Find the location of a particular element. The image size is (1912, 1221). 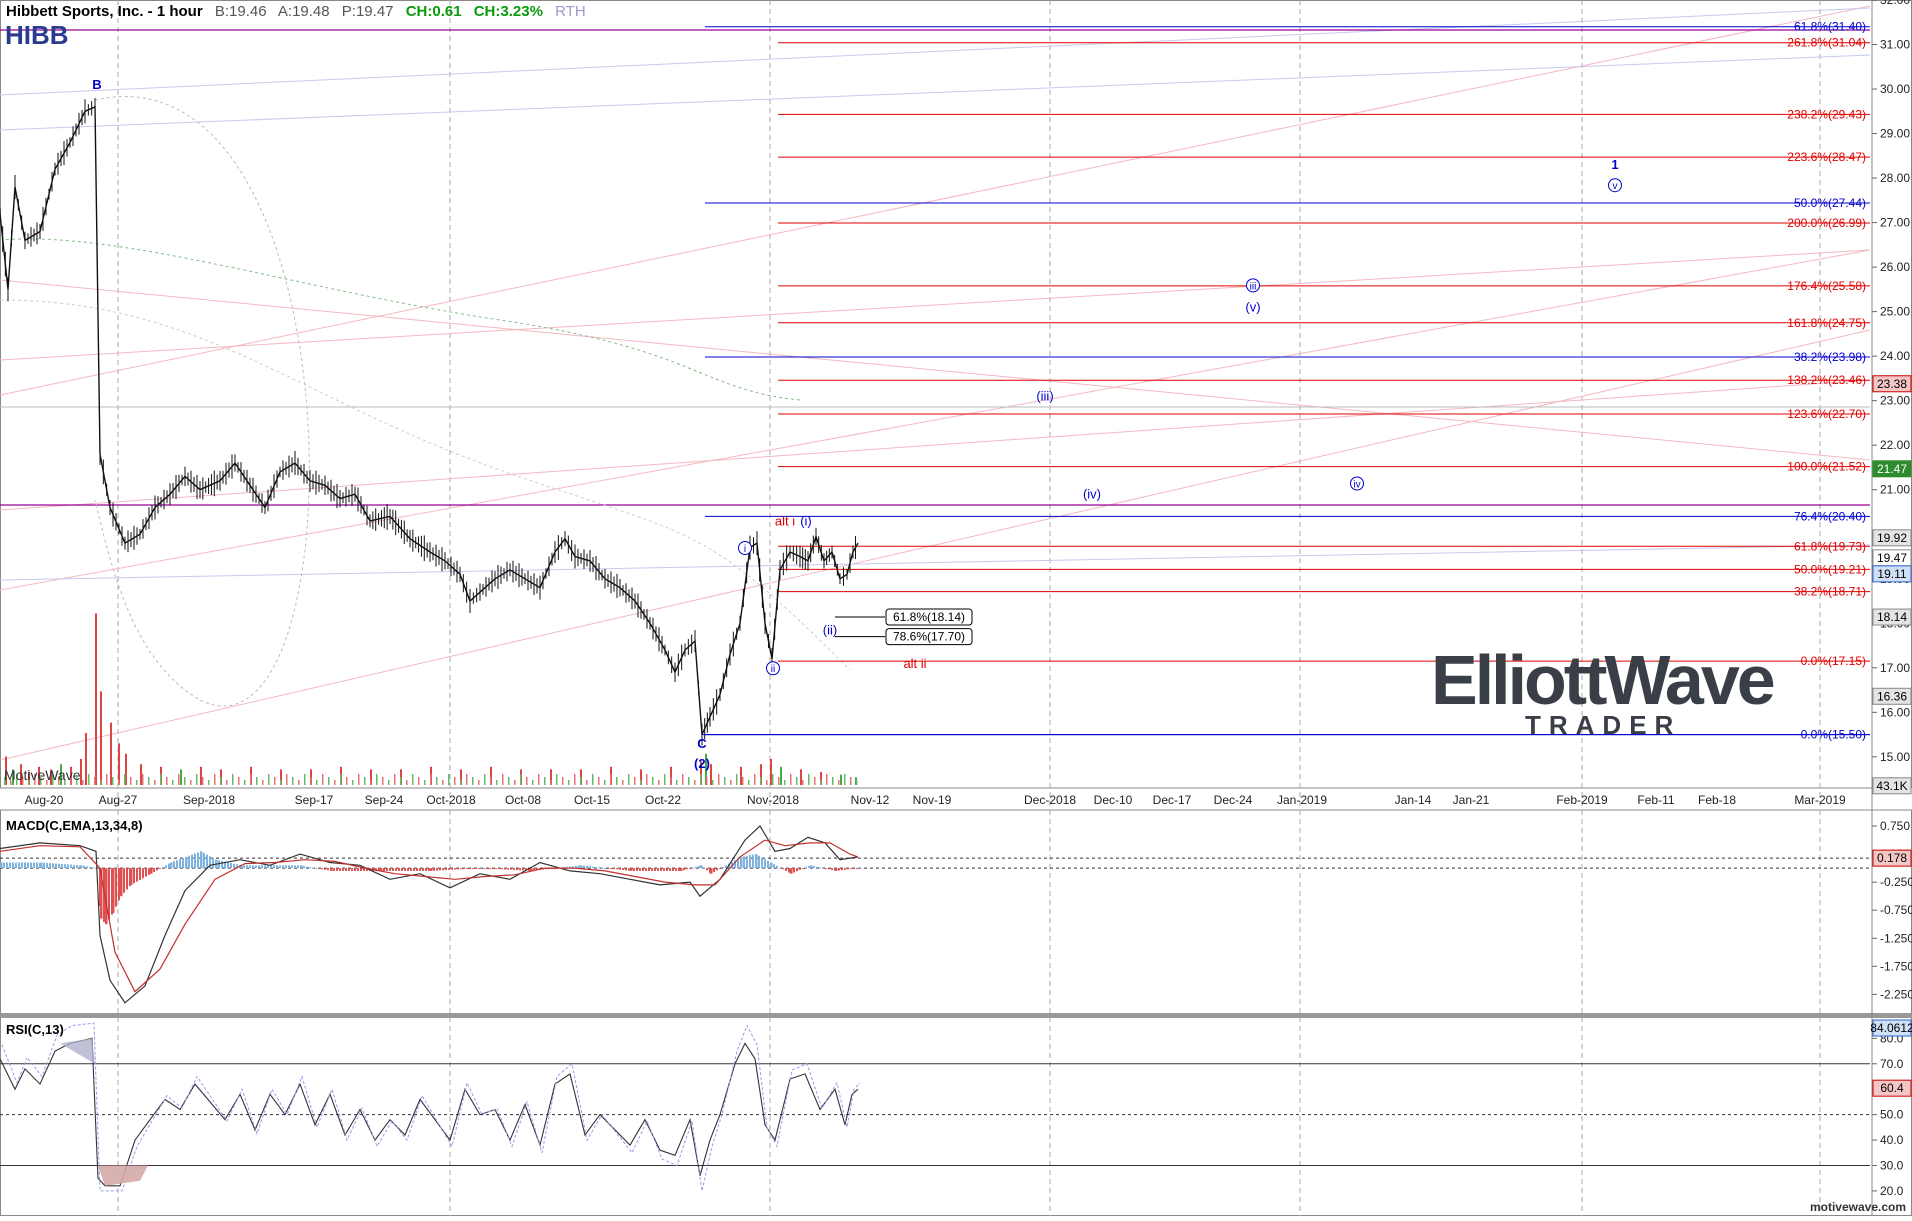

macd-pane-title: MACD(C,EMA,13,34,8) is located at coordinates (74, 825).